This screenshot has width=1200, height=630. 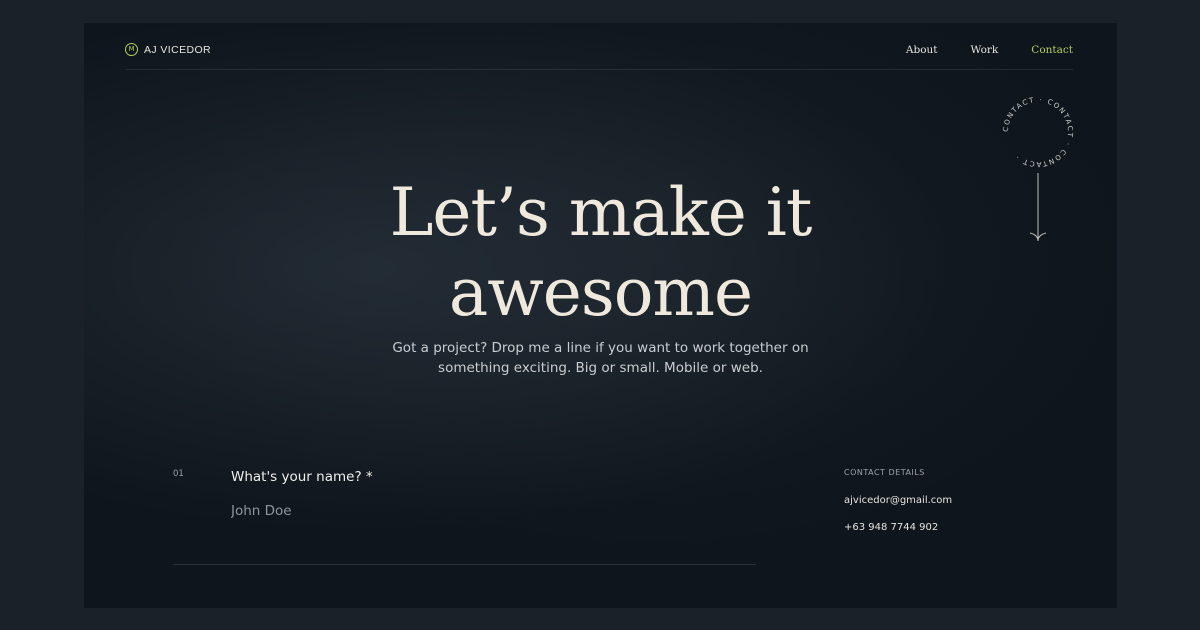 I want to click on contact-email-link: ajvicedor@gmail.com, so click(x=898, y=500).